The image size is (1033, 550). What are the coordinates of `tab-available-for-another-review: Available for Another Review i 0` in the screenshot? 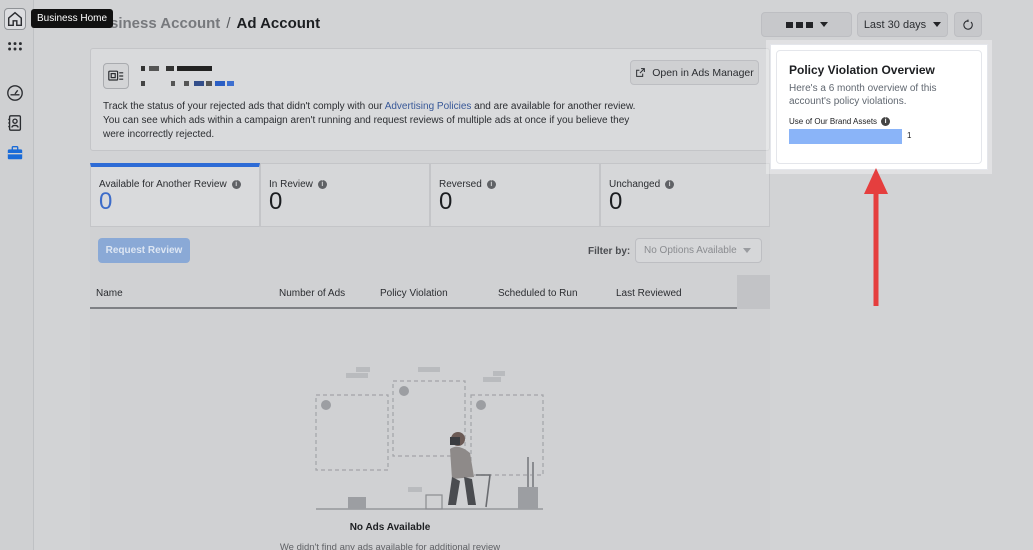 It's located at (175, 195).